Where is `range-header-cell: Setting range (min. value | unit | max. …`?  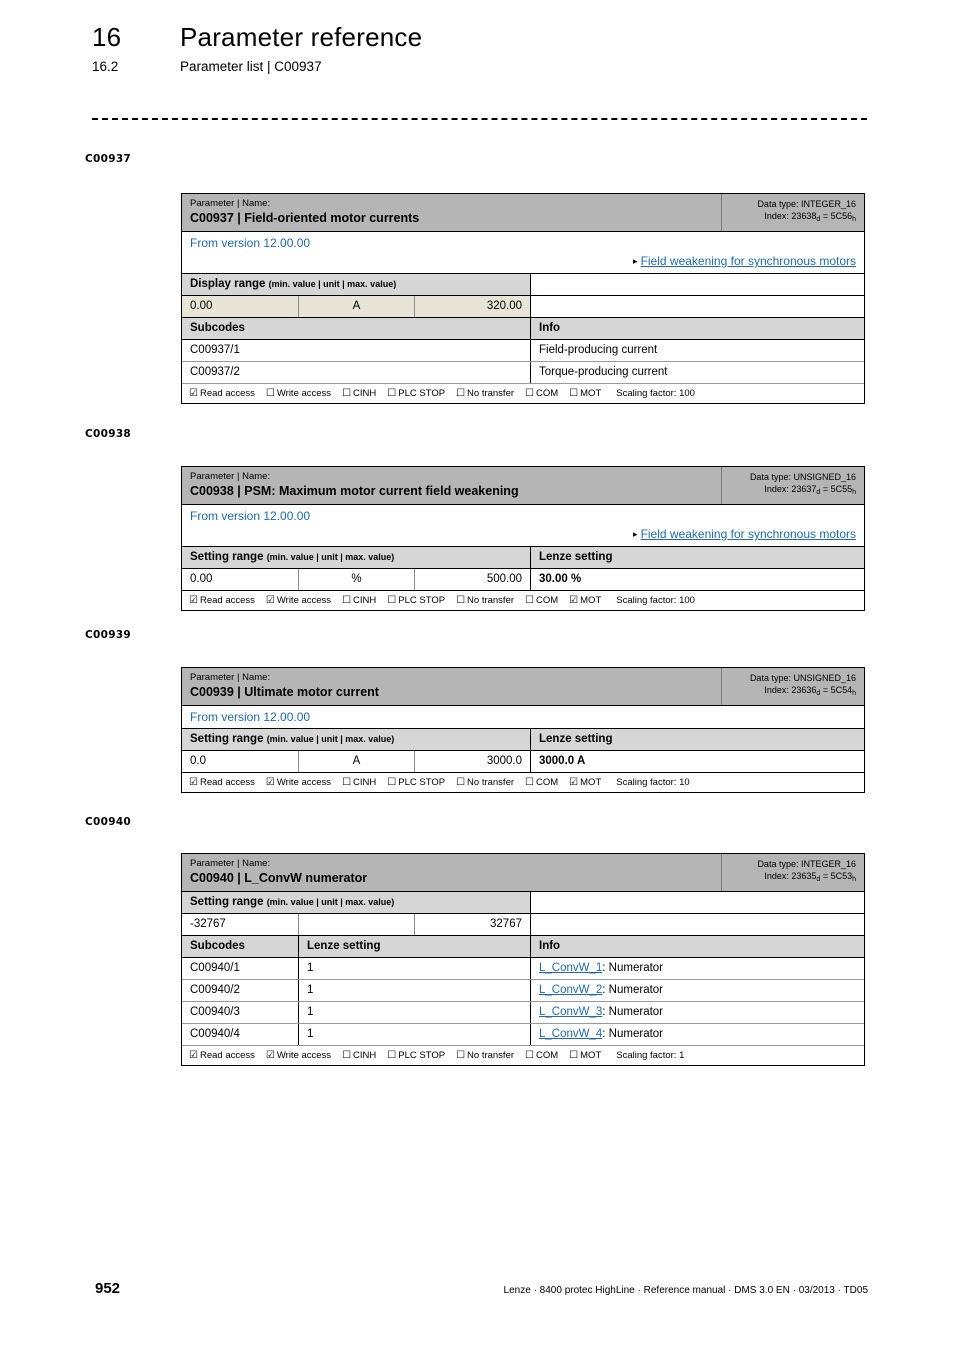
range-header-cell: Setting range (min. value | unit | max. … is located at coordinates (356, 902).